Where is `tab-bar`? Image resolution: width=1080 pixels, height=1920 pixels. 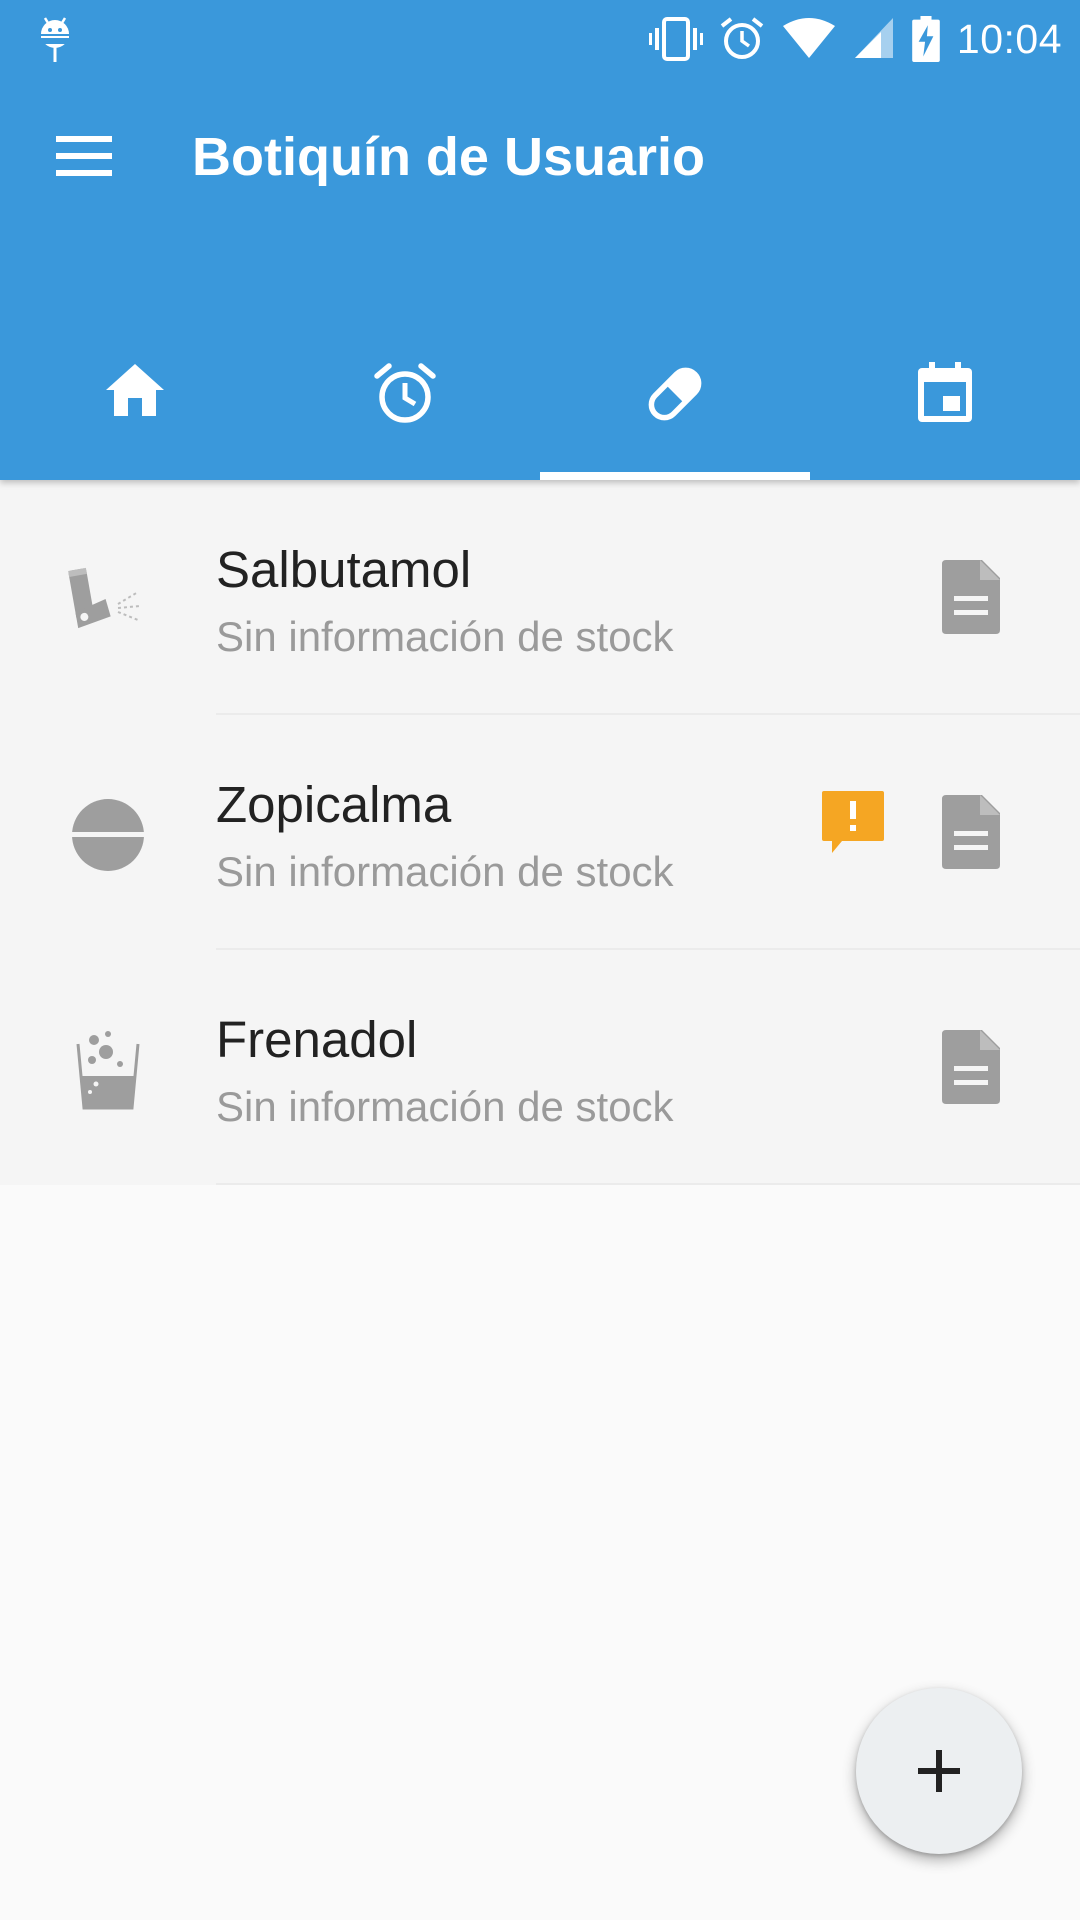
tab-bar is located at coordinates (540, 395).